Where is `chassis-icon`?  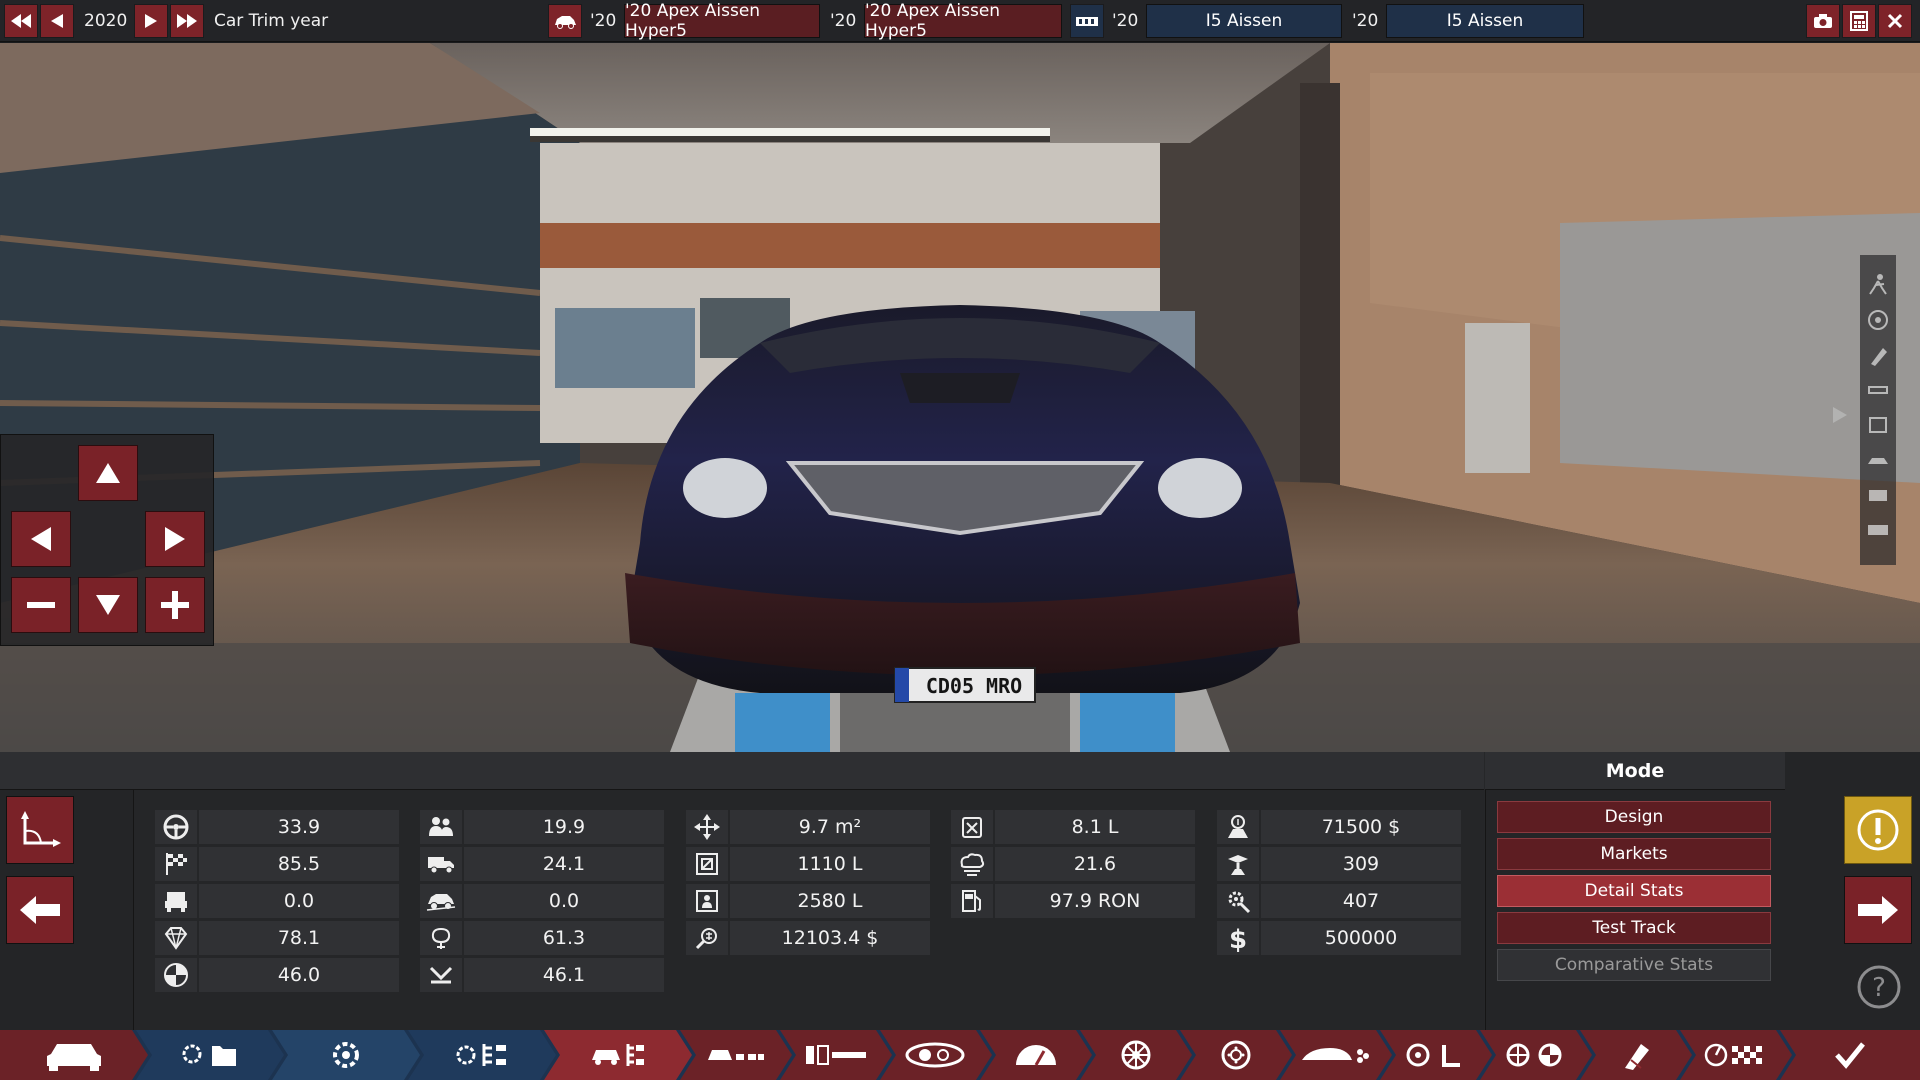 chassis-icon is located at coordinates (736, 1055).